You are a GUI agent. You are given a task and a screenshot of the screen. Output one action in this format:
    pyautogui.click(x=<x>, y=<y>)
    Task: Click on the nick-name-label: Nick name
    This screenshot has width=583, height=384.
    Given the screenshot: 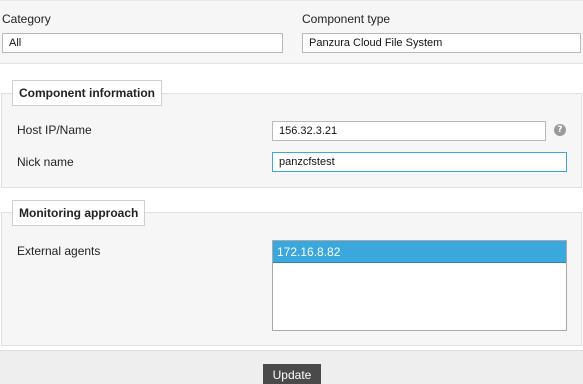 What is the action you would take?
    pyautogui.click(x=45, y=162)
    